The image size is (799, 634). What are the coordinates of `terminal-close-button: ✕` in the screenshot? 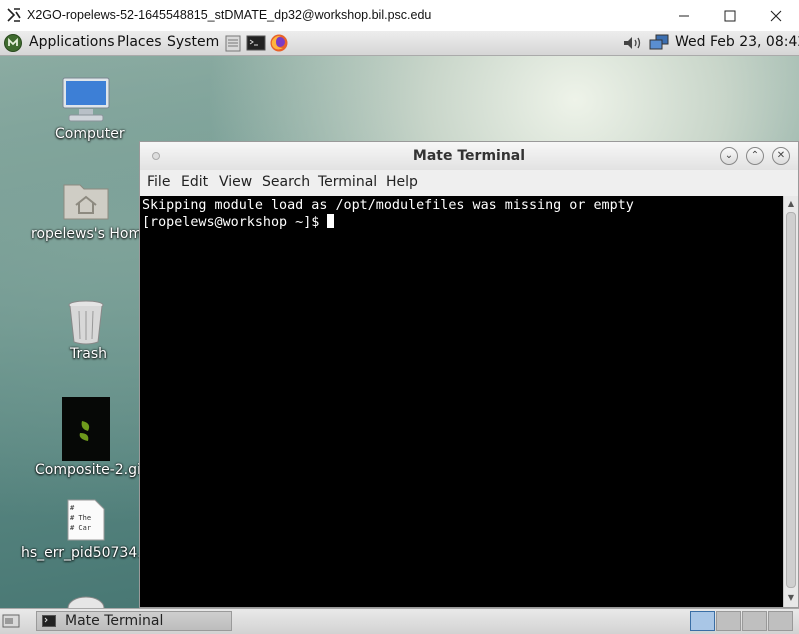 It's located at (781, 156).